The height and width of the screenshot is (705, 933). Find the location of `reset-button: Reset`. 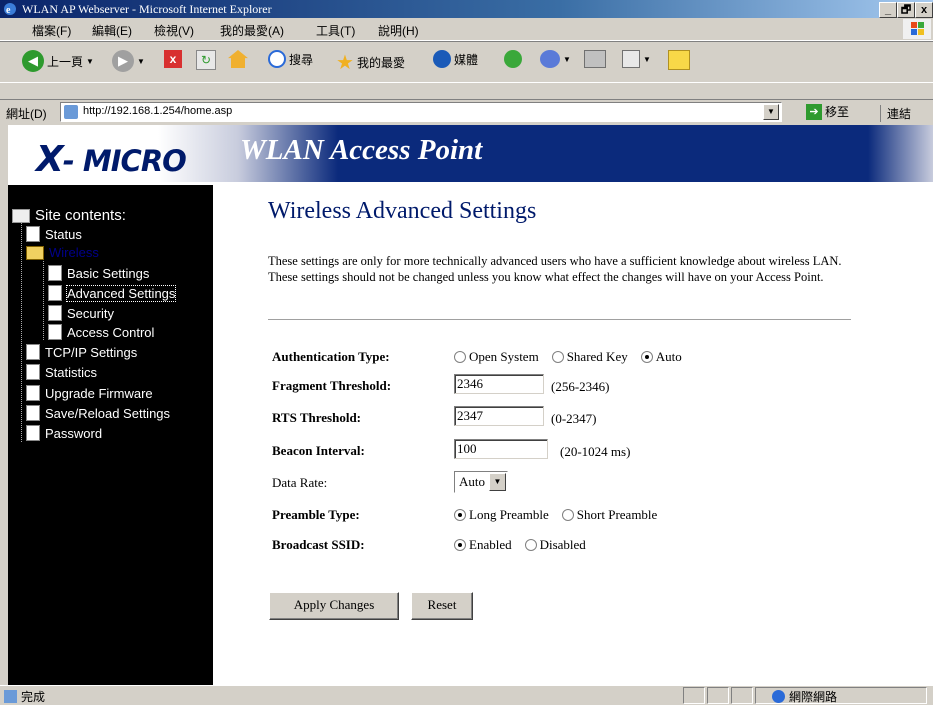

reset-button: Reset is located at coordinates (442, 606).